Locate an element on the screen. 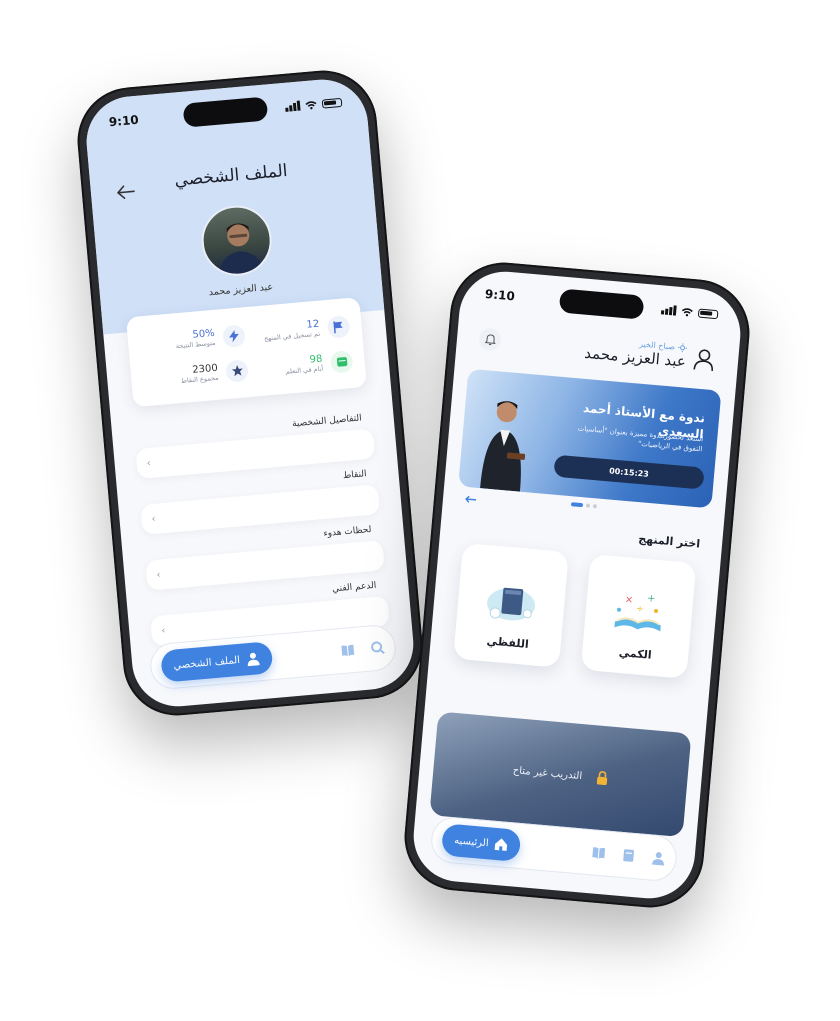  lightning-icon is located at coordinates (234, 335).